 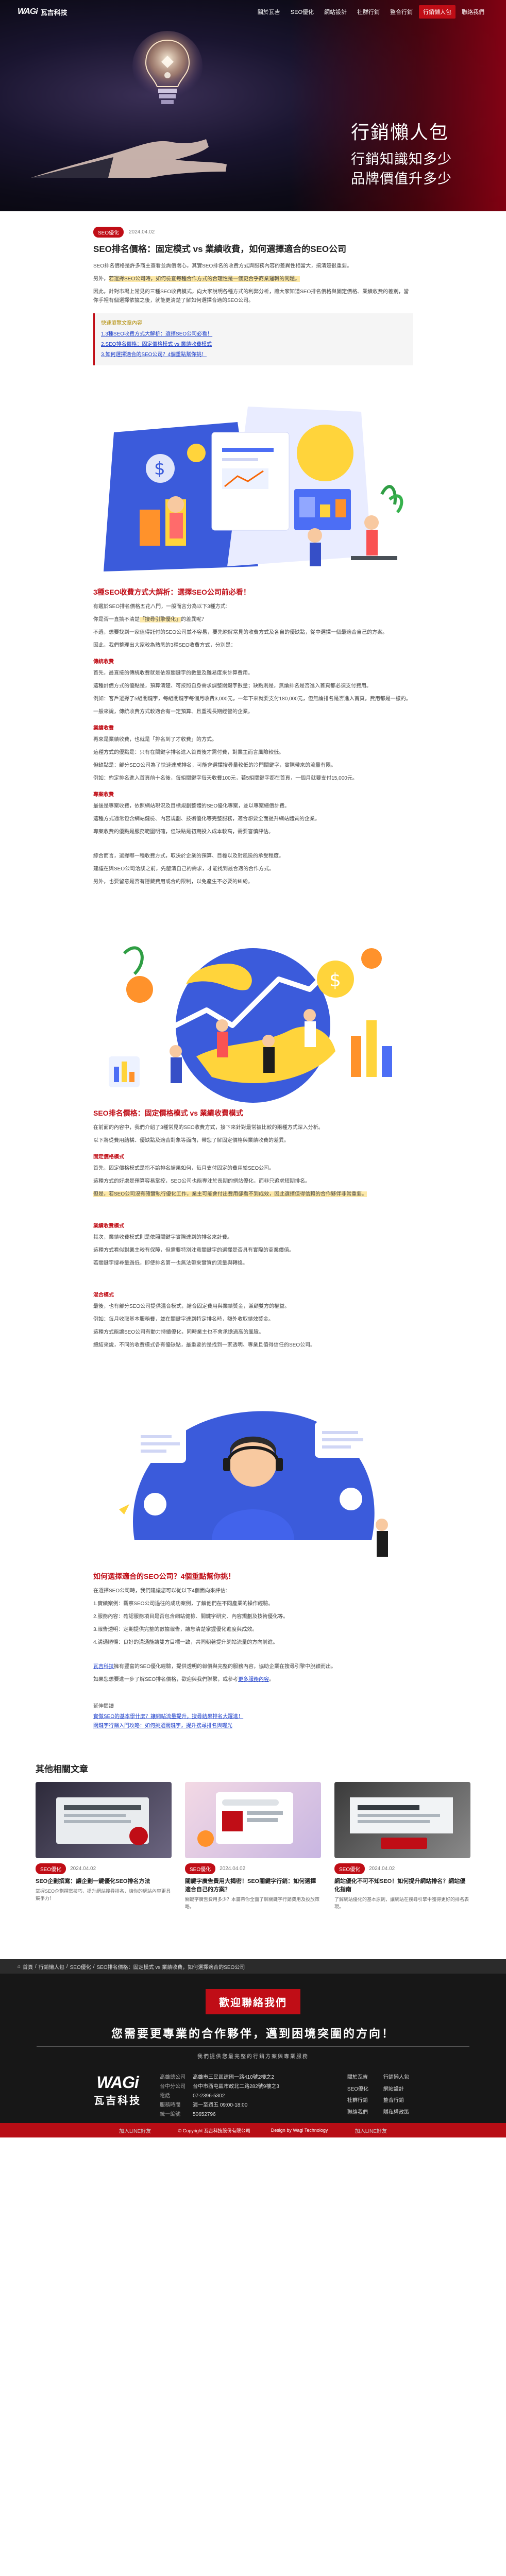 I want to click on main-nav: 關於瓦吉 SEO優化 網站設計 社群行銷 整合行銷 行銷懶人包 聯絡我們, so click(x=371, y=12).